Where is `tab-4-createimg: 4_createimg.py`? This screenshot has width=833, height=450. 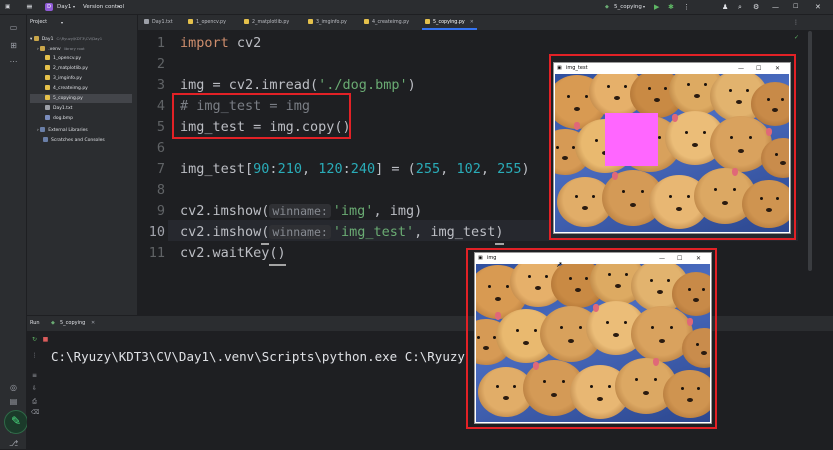
tab-4-createimg: 4_createimg.py is located at coordinates (386, 22).